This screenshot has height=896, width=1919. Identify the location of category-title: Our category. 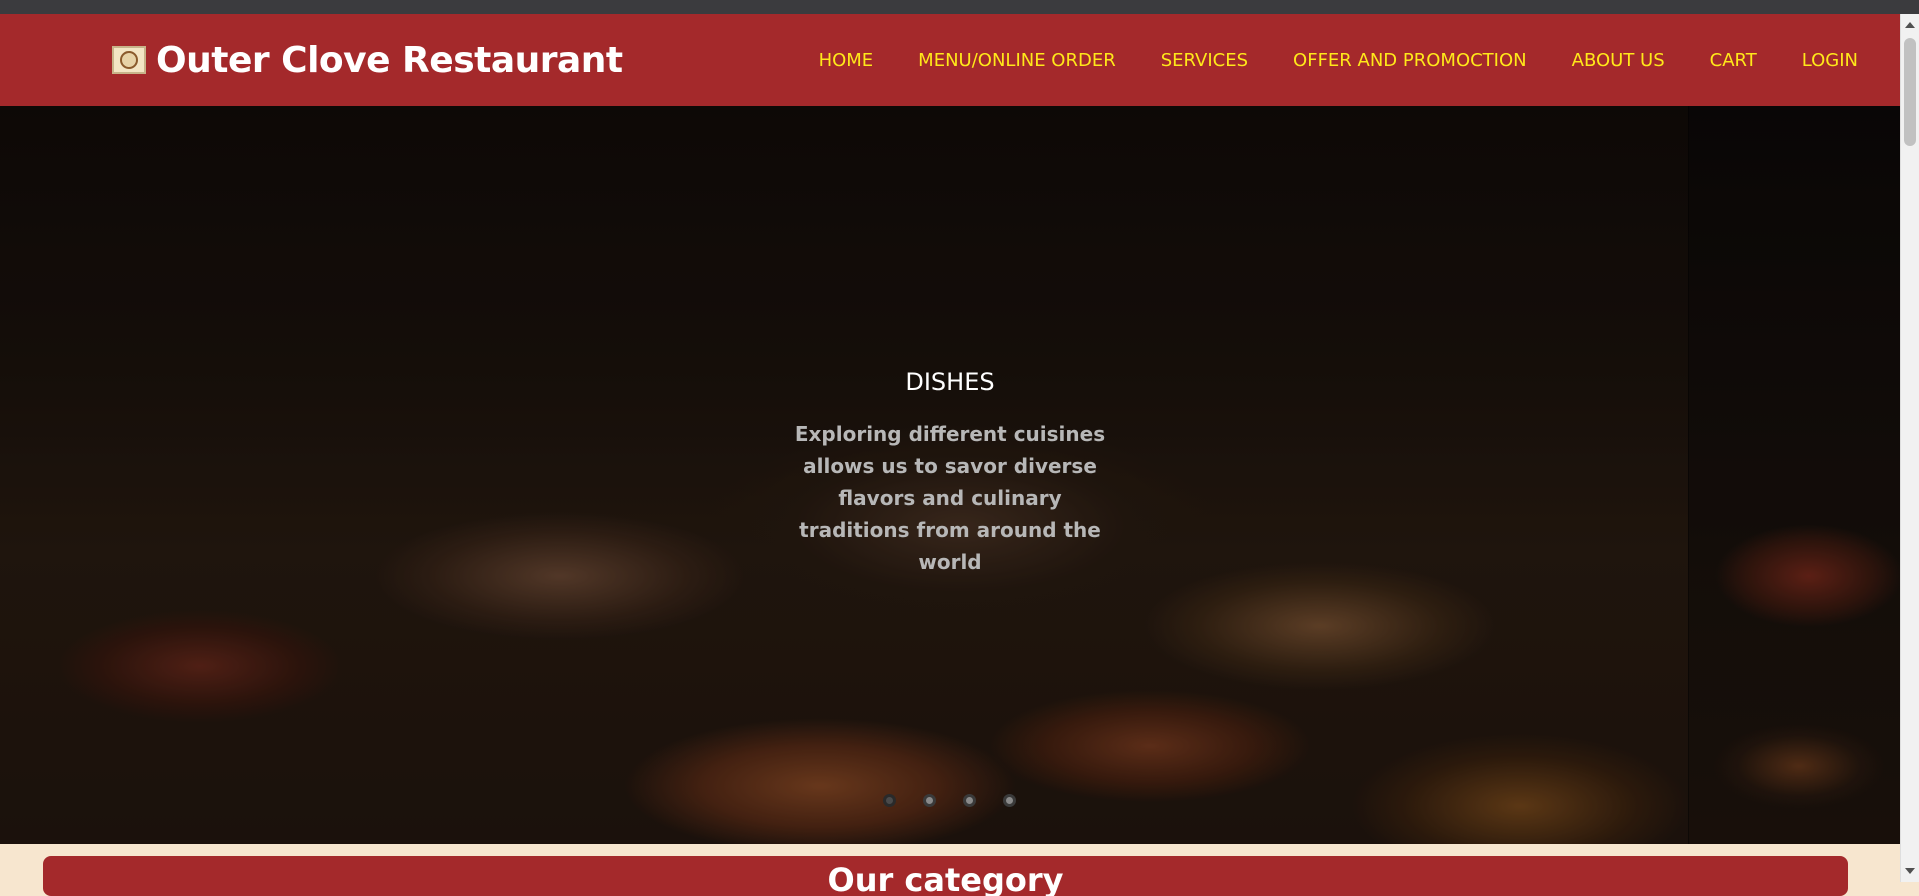
(945, 878).